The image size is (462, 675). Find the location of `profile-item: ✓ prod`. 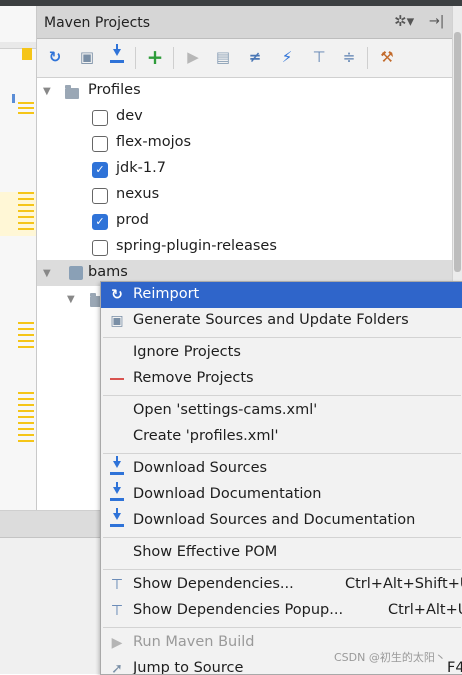

profile-item: ✓ prod is located at coordinates (245, 221).